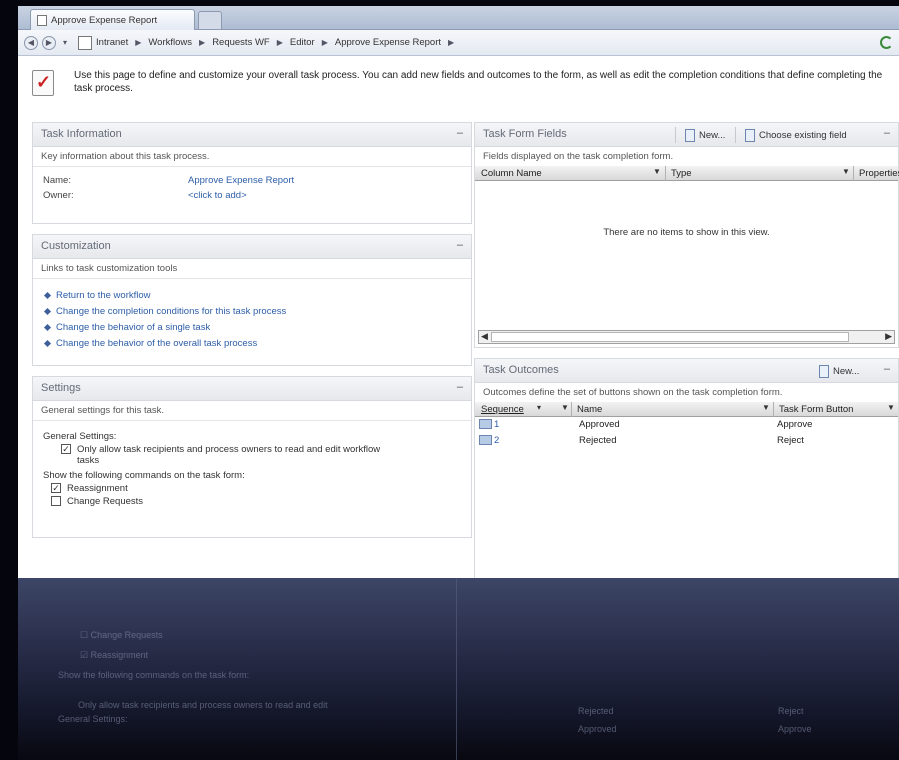  What do you see at coordinates (686, 441) in the screenshot?
I see `table-row: 2 Rejected Reject` at bounding box center [686, 441].